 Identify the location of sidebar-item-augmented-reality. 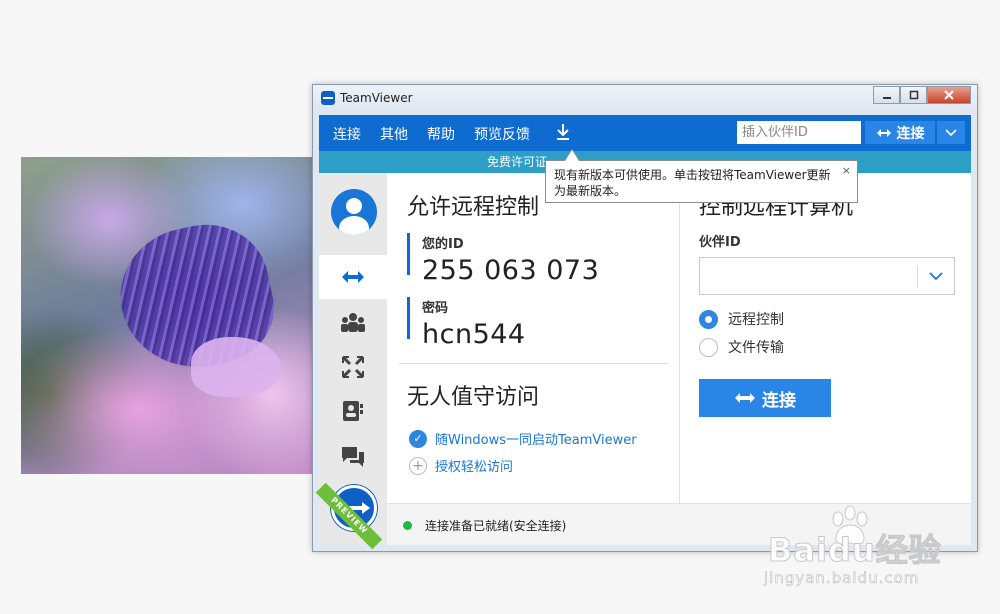
(353, 367).